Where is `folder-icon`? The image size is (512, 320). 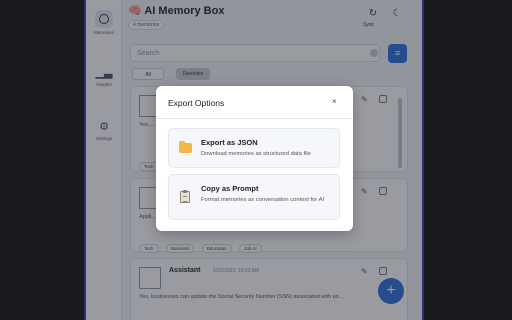 folder-icon is located at coordinates (185, 147).